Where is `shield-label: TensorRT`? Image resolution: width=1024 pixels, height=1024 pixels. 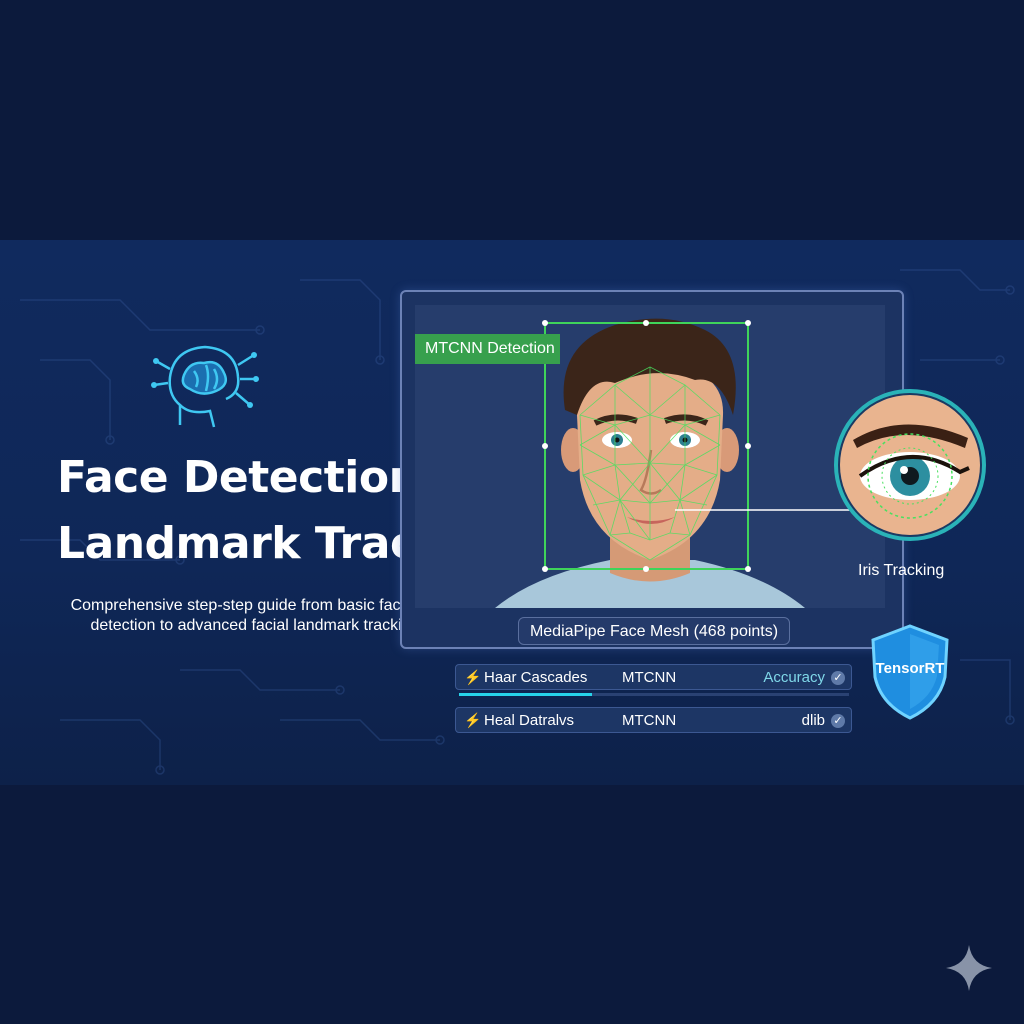
shield-label: TensorRT is located at coordinates (910, 668).